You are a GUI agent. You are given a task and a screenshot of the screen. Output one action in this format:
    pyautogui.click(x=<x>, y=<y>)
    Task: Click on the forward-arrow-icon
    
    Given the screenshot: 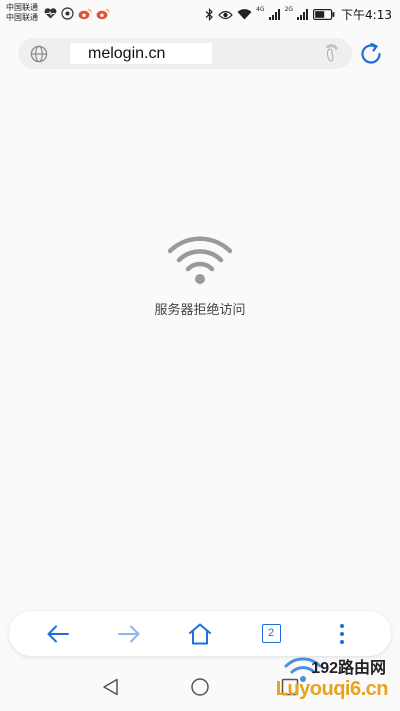 What is the action you would take?
    pyautogui.click(x=129, y=633)
    